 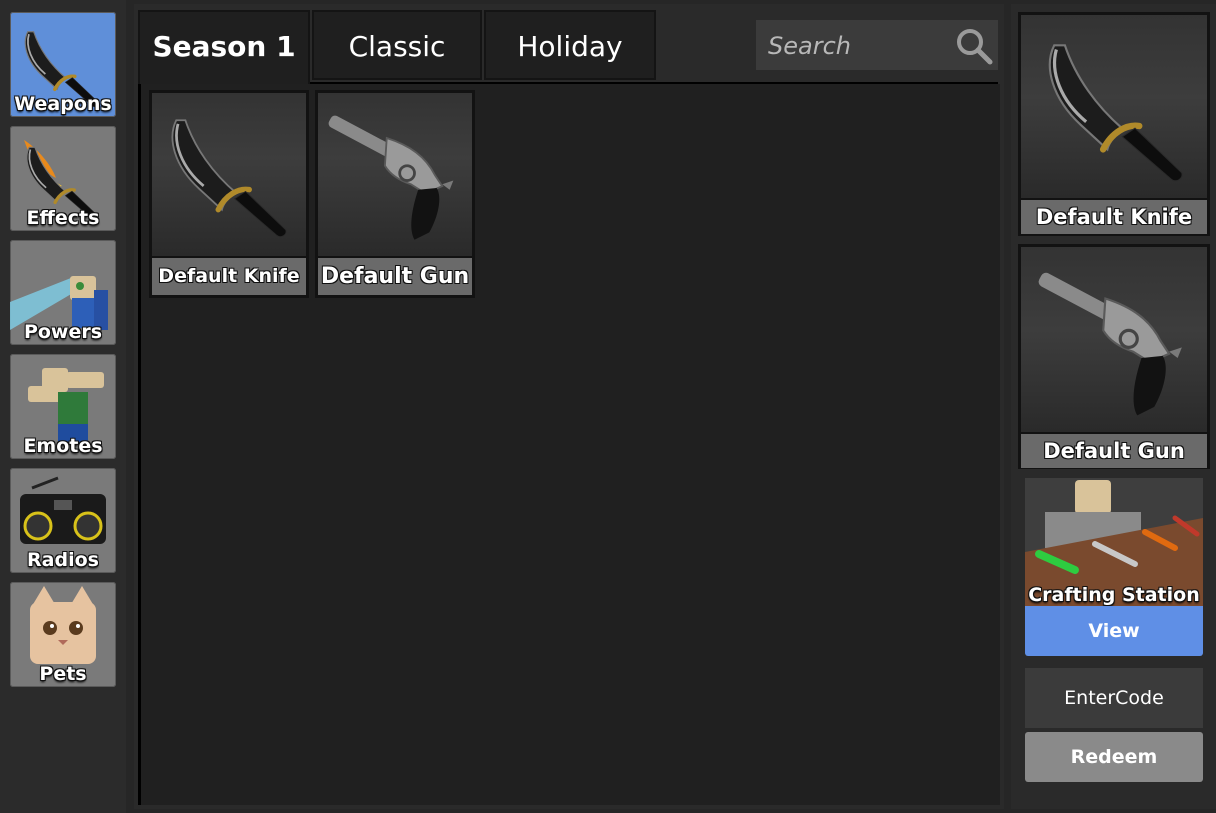 What do you see at coordinates (63, 218) in the screenshot?
I see `category-label: Effects` at bounding box center [63, 218].